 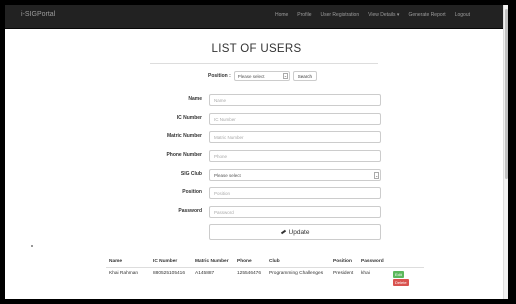 I want to click on brand-logo: i-SIGPortal, so click(x=38, y=14).